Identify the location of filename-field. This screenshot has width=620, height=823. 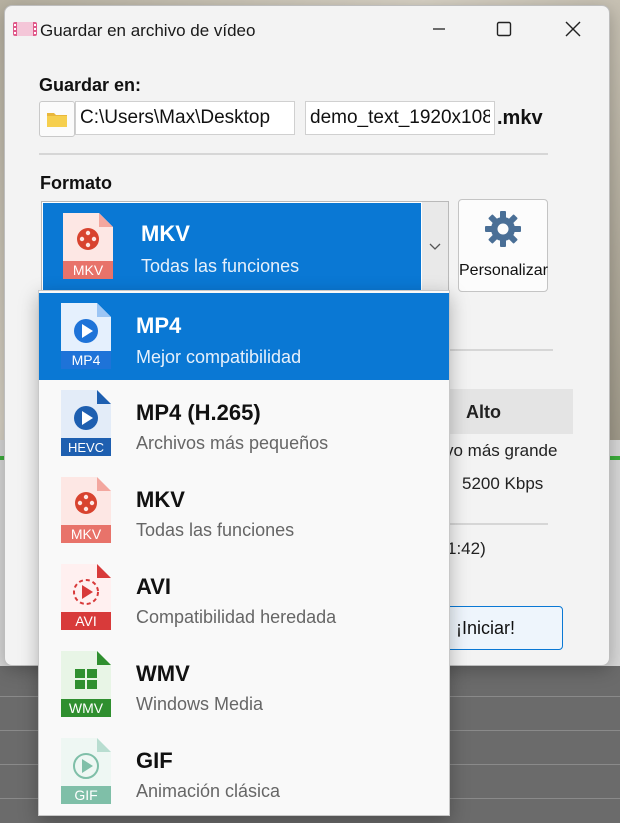
(400, 118).